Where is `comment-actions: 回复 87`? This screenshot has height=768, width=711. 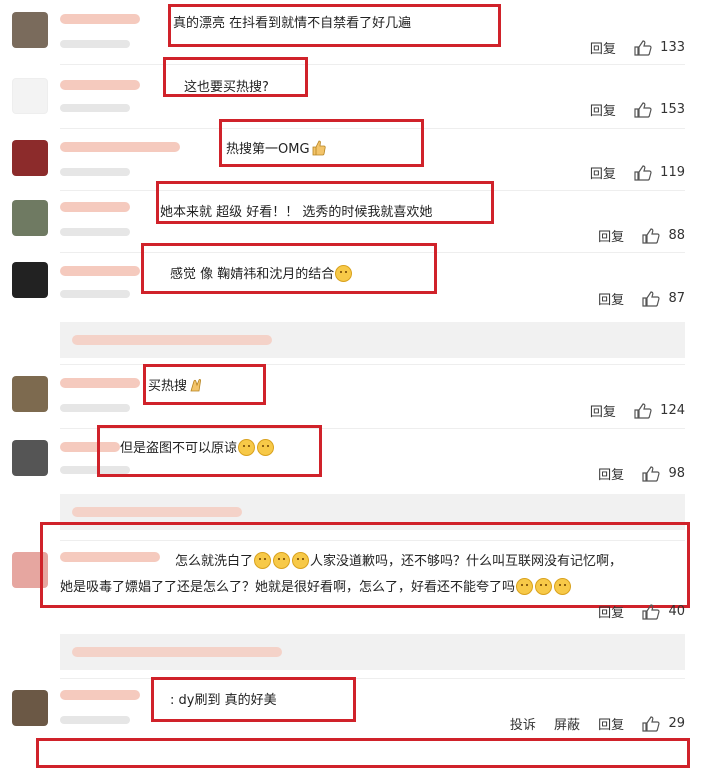
comment-actions: 回复 87 is located at coordinates (641, 298).